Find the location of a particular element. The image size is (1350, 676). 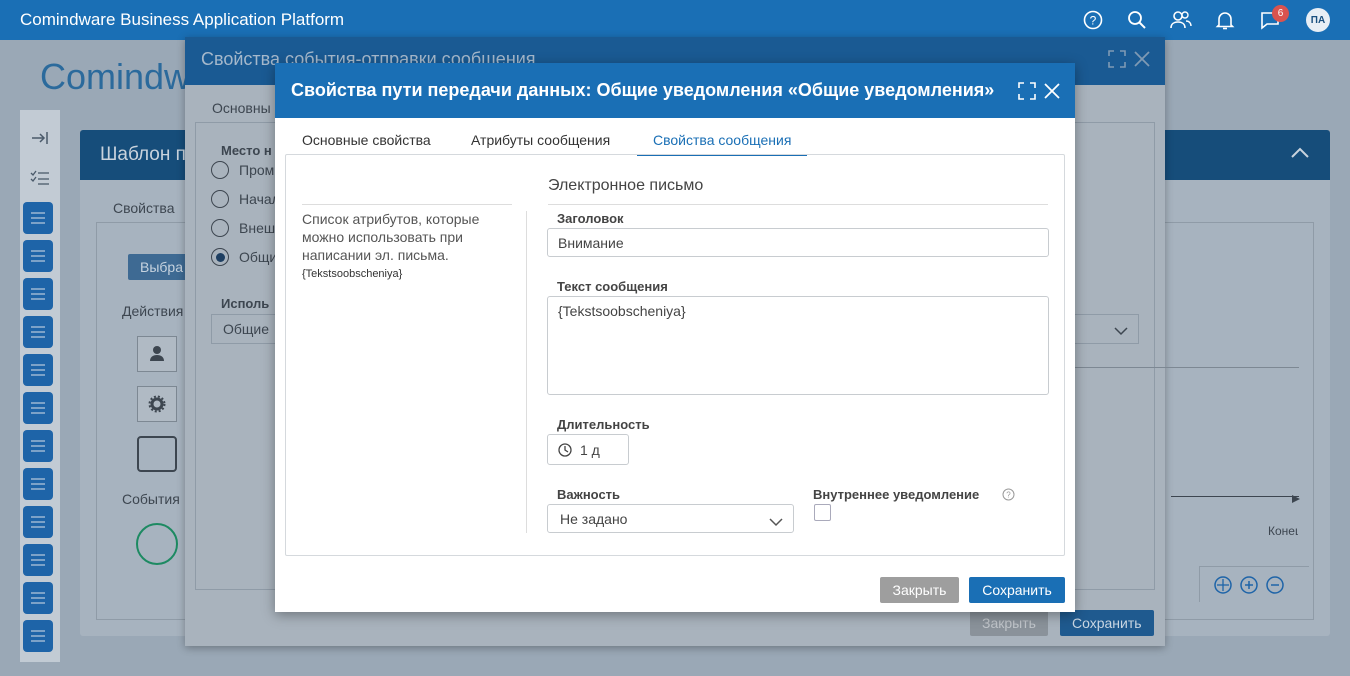

arrow-head-icon is located at coordinates (1297, 499).